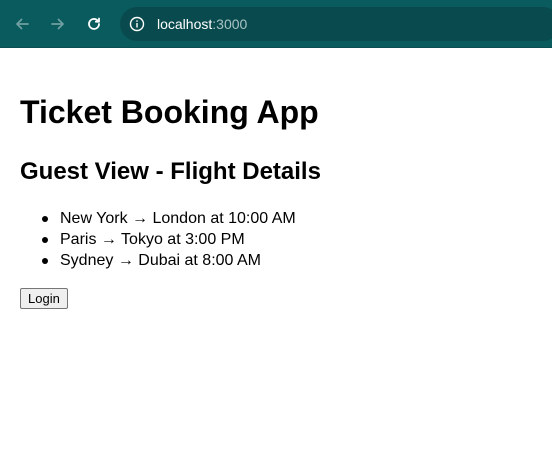 The width and height of the screenshot is (552, 449). What do you see at coordinates (170, 171) in the screenshot?
I see `section-heading: Guest View - Flight Details` at bounding box center [170, 171].